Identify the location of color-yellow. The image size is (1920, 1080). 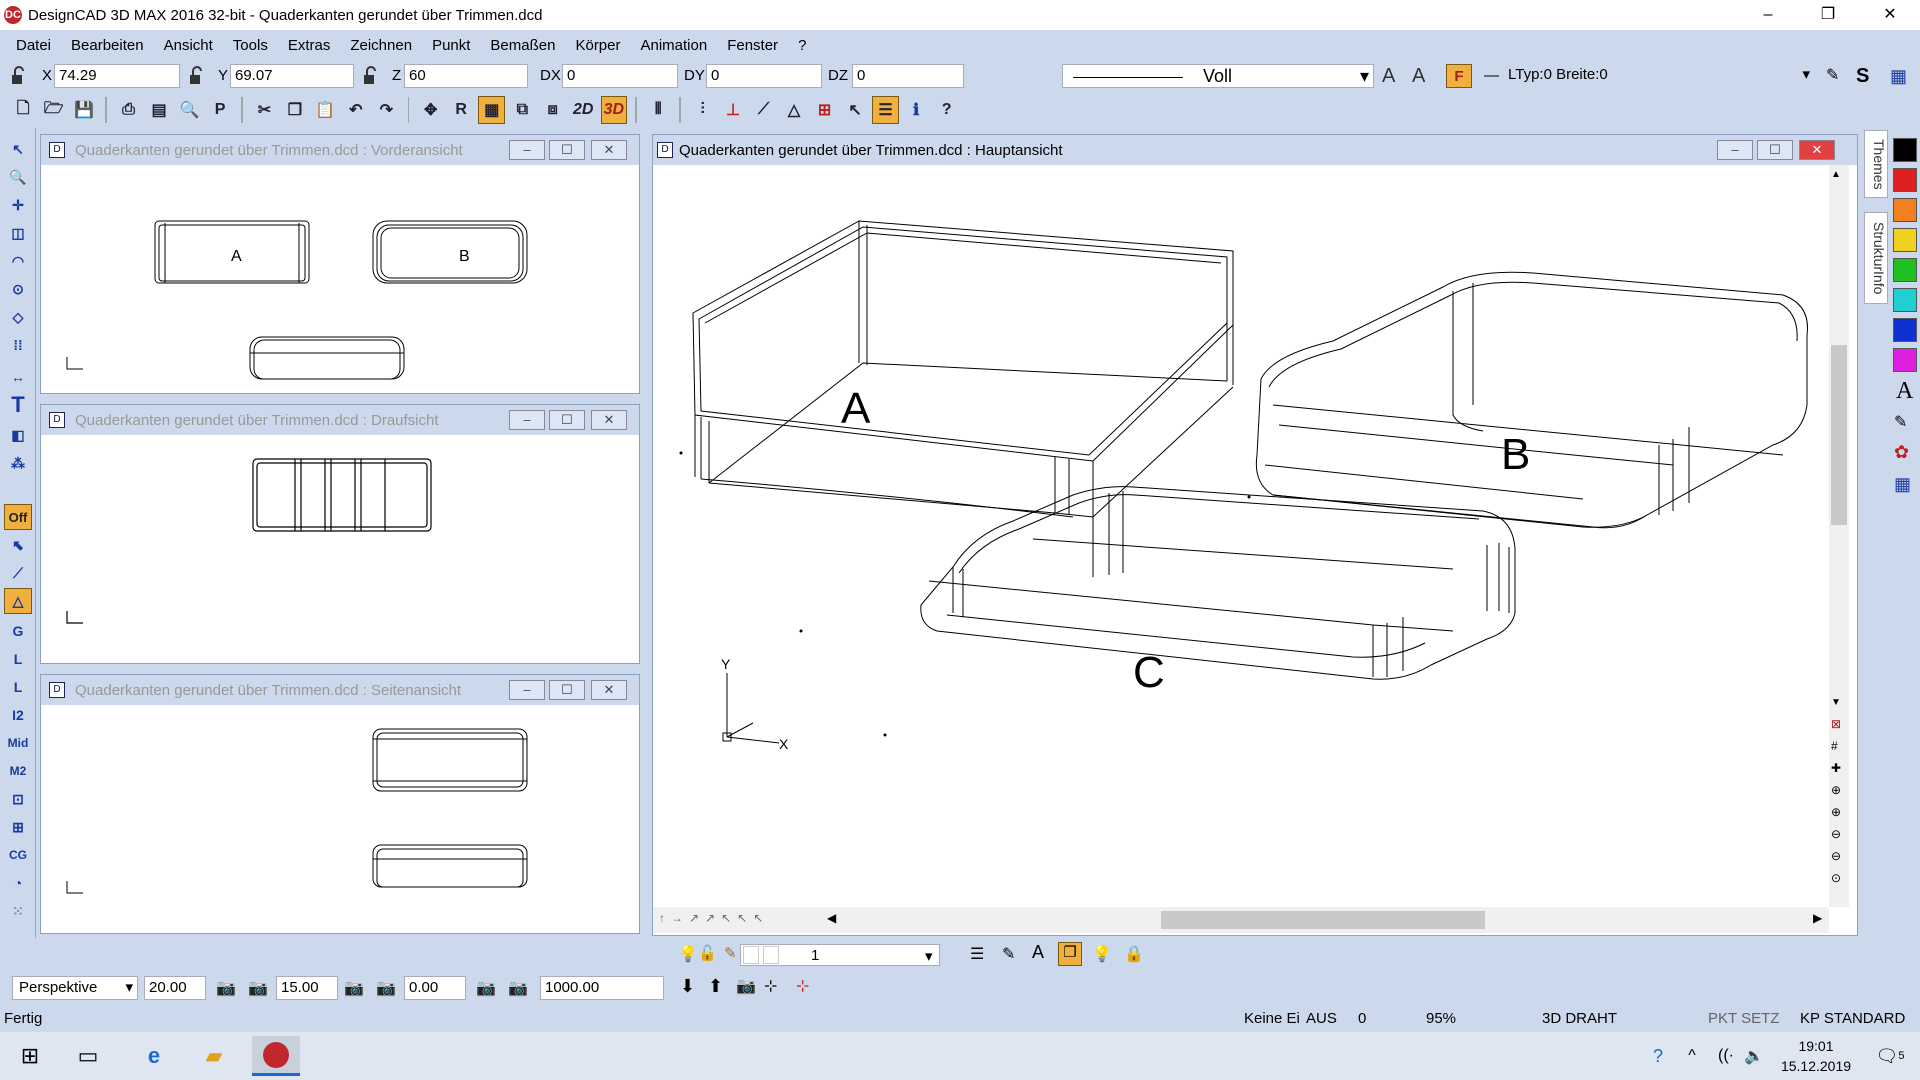
(1905, 240).